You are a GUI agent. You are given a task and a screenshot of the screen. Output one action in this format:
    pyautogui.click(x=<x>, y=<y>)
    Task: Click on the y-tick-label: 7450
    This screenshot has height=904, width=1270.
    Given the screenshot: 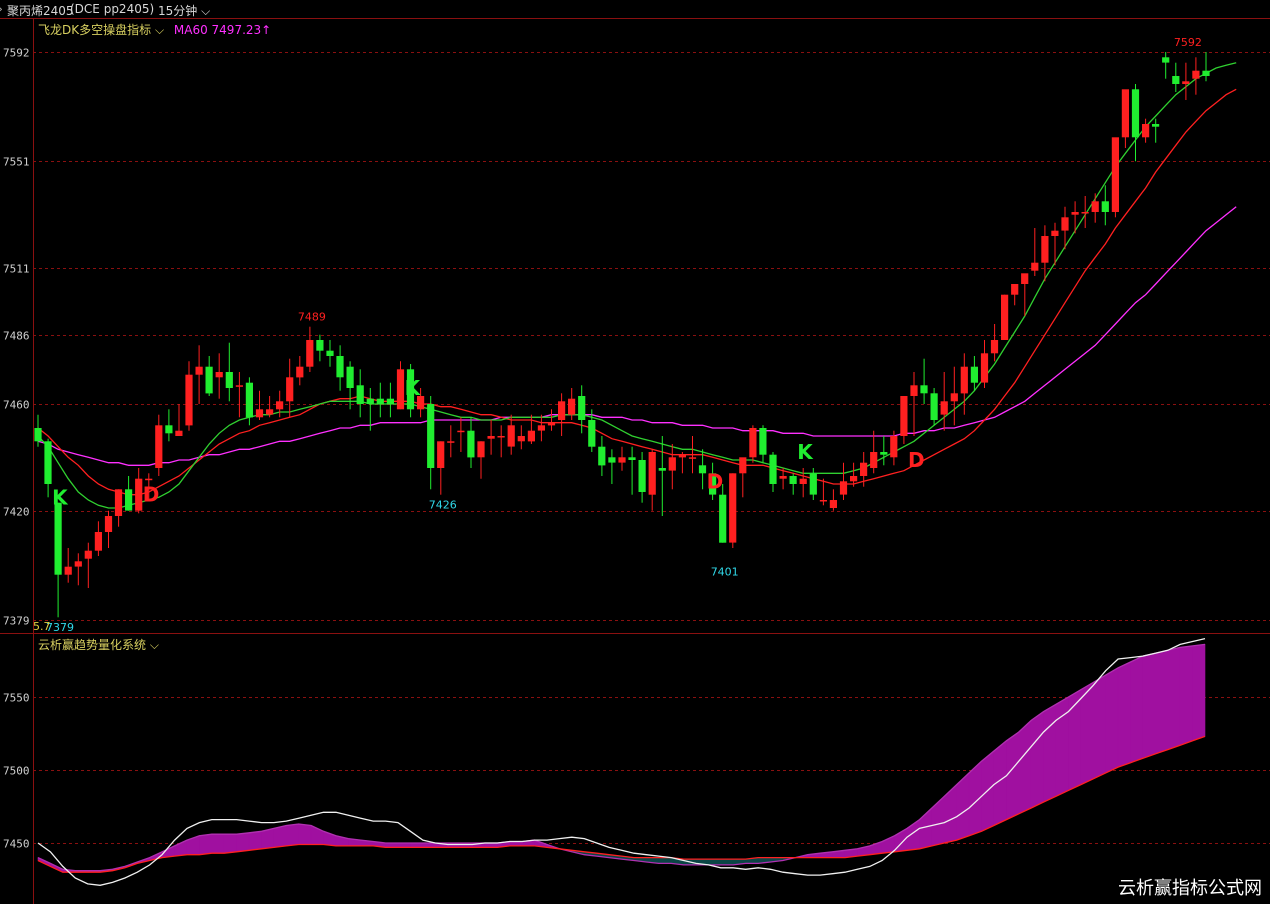 What is the action you would take?
    pyautogui.click(x=16, y=844)
    